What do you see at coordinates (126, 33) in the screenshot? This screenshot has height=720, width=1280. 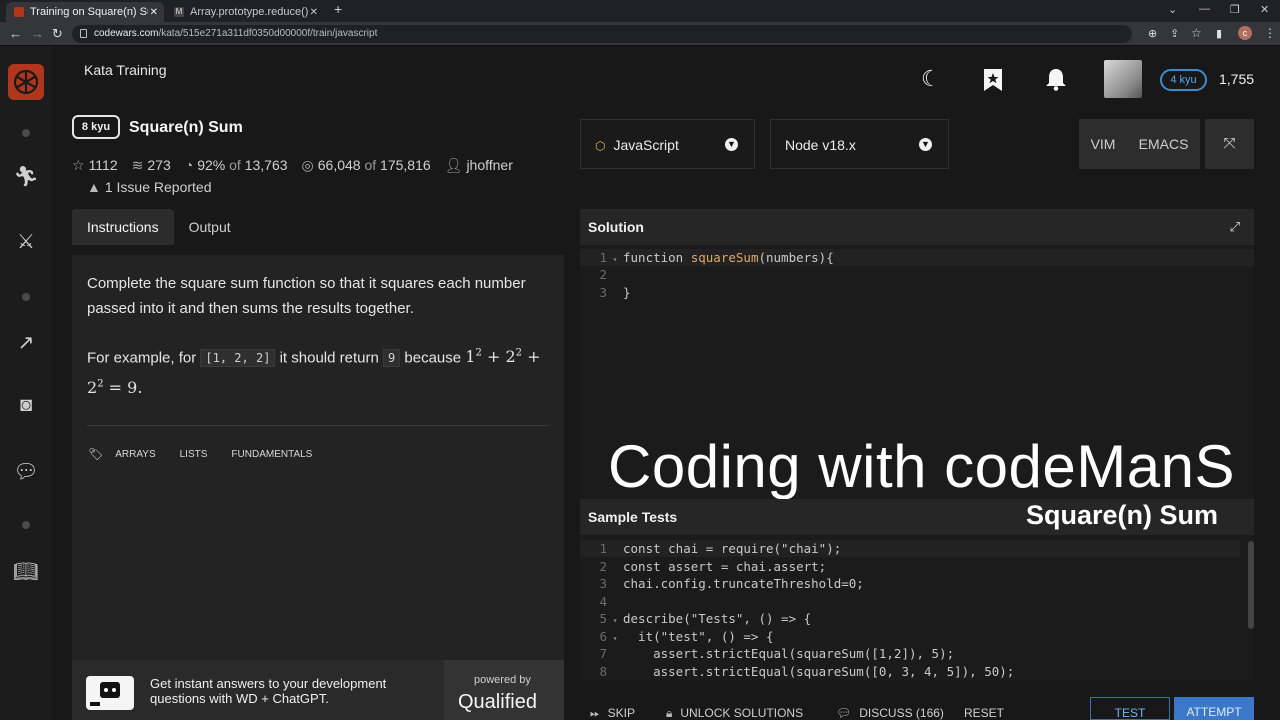 I see `url-host: codewars.com` at bounding box center [126, 33].